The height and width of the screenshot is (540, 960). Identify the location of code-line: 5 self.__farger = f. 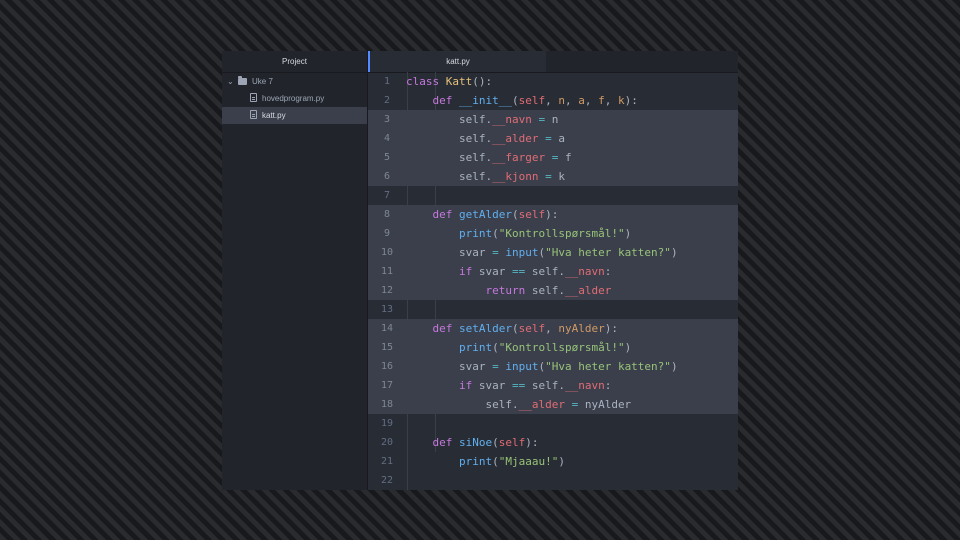
(553, 157).